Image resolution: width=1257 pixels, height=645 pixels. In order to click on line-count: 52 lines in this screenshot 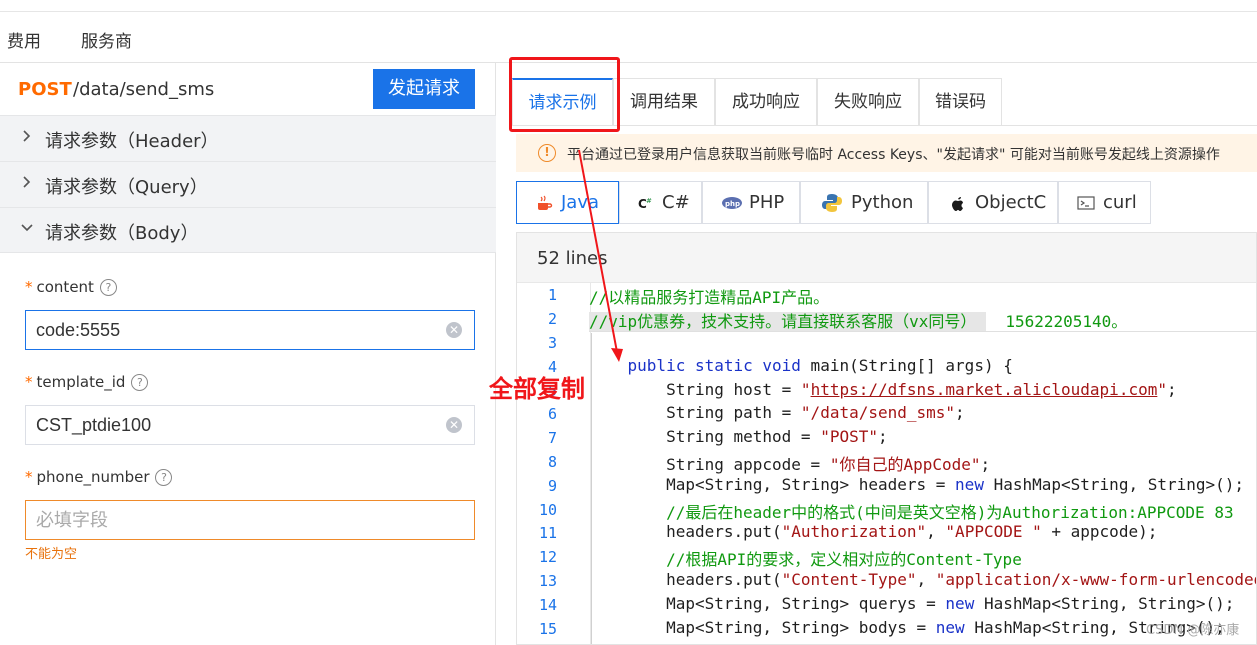, I will do `click(572, 258)`.